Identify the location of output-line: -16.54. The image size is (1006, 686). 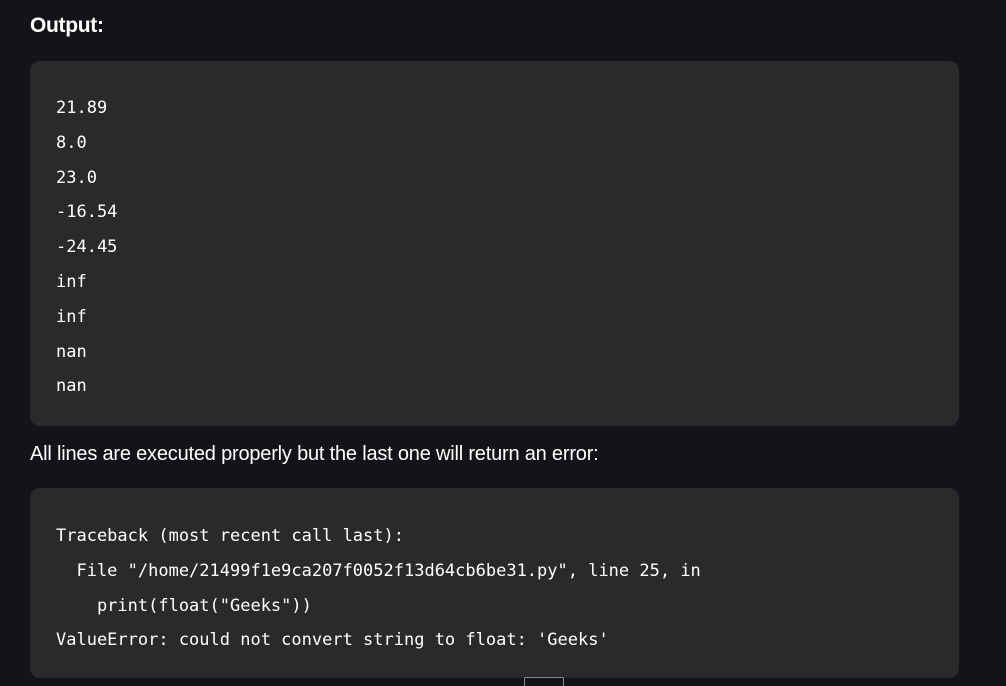
(87, 212).